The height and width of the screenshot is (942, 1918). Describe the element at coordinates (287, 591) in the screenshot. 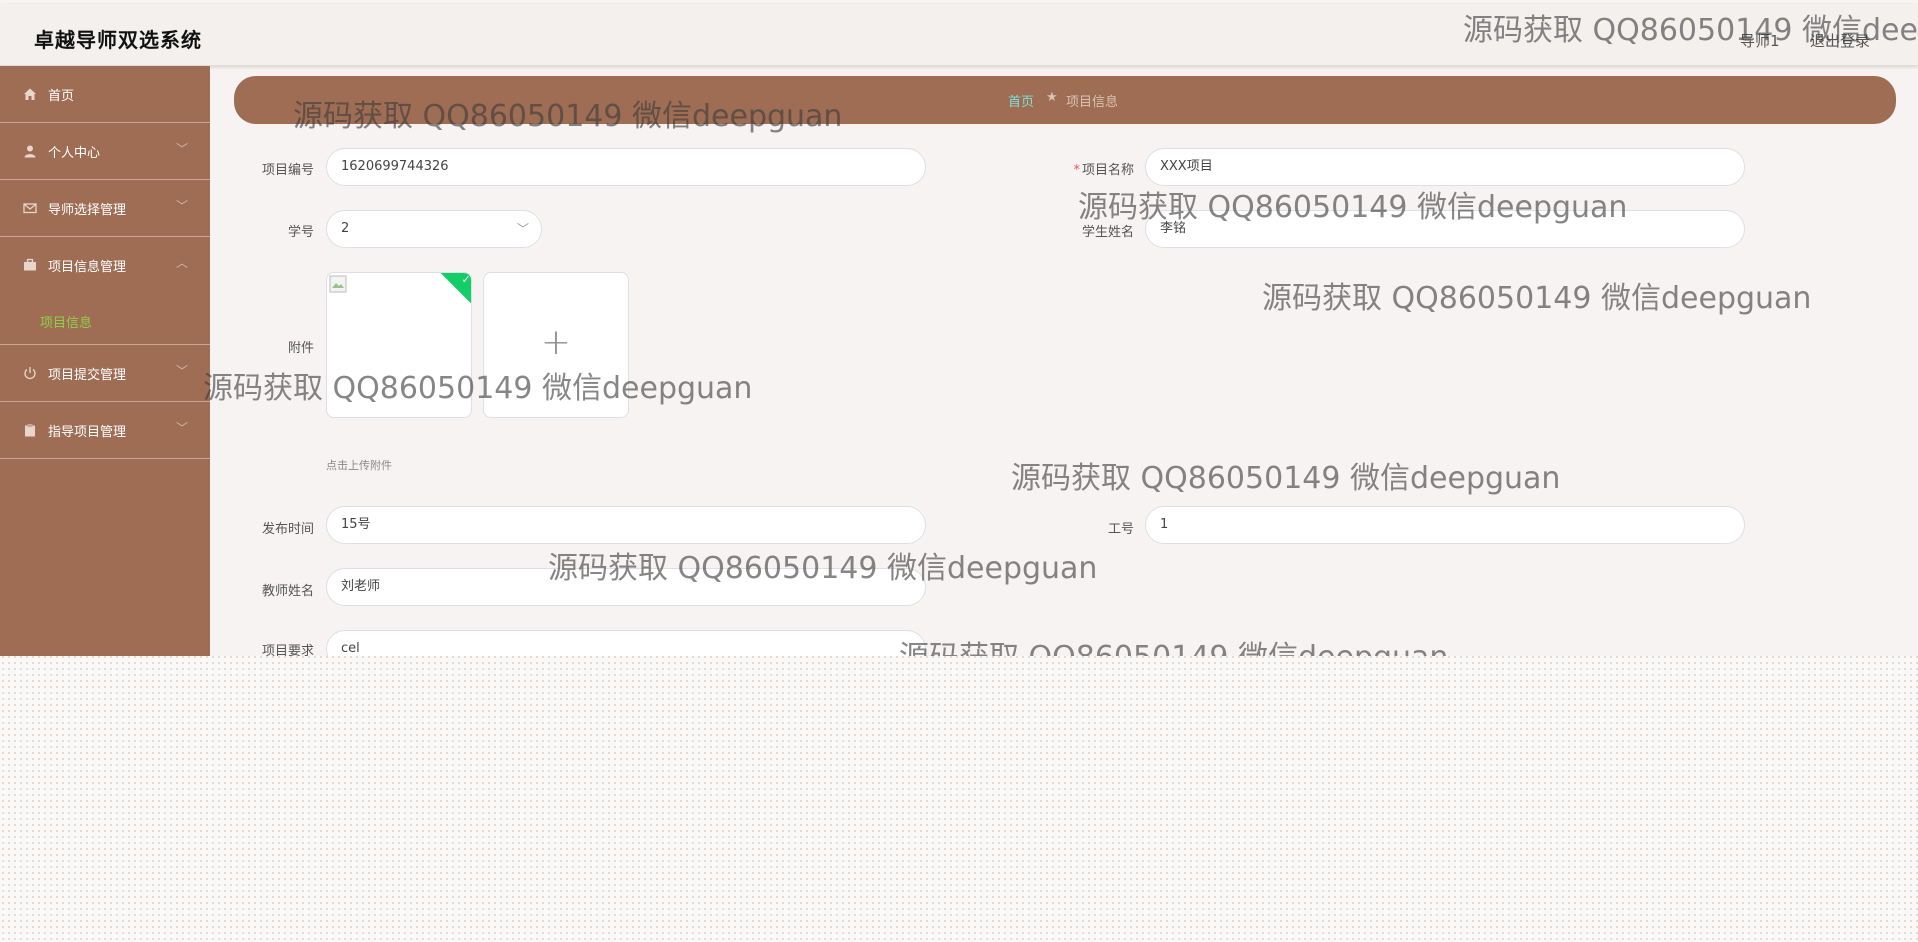

I see `teacher-name-label: 教师姓名` at that location.